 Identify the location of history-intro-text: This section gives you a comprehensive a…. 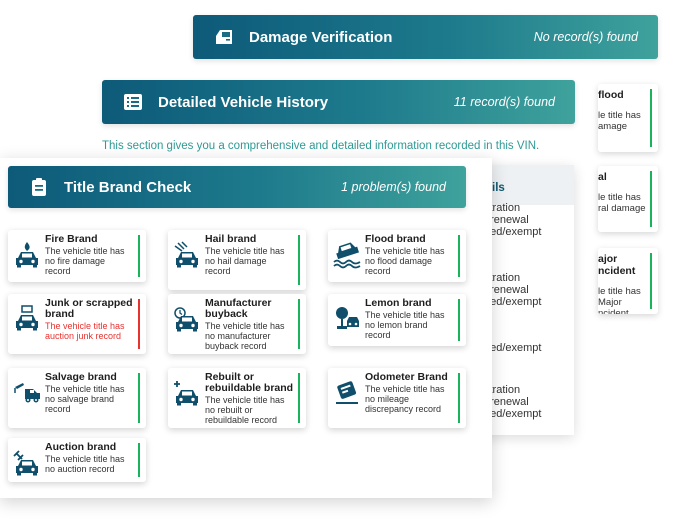
(321, 146).